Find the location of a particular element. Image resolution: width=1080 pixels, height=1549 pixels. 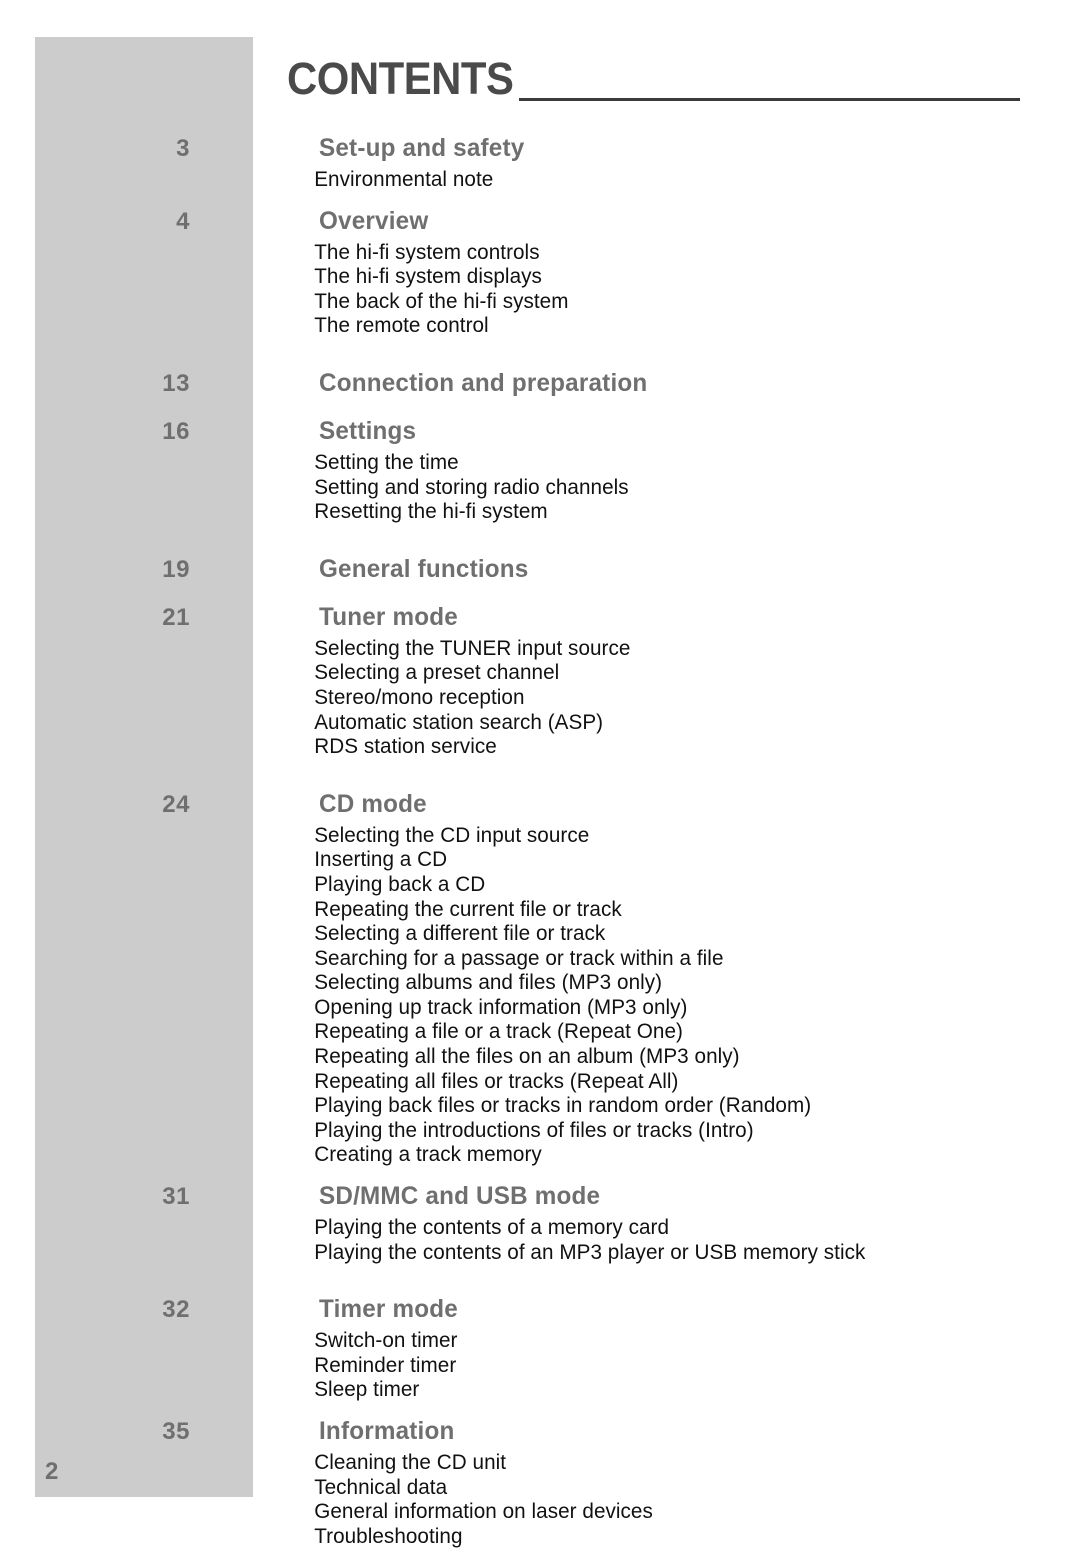

toc-sub-item: Cleaning the CD unit is located at coordinates (532, 1463).